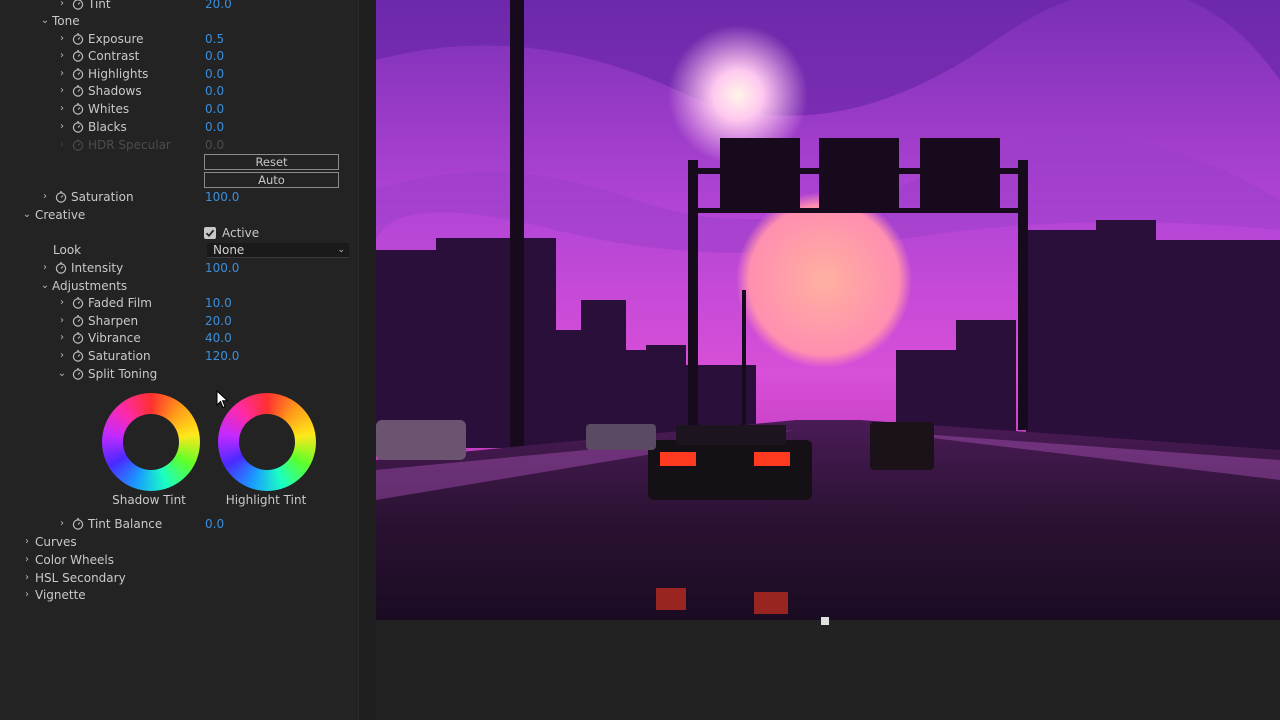 The width and height of the screenshot is (1280, 720). I want to click on sharpen-value: 20.0, so click(218, 321).